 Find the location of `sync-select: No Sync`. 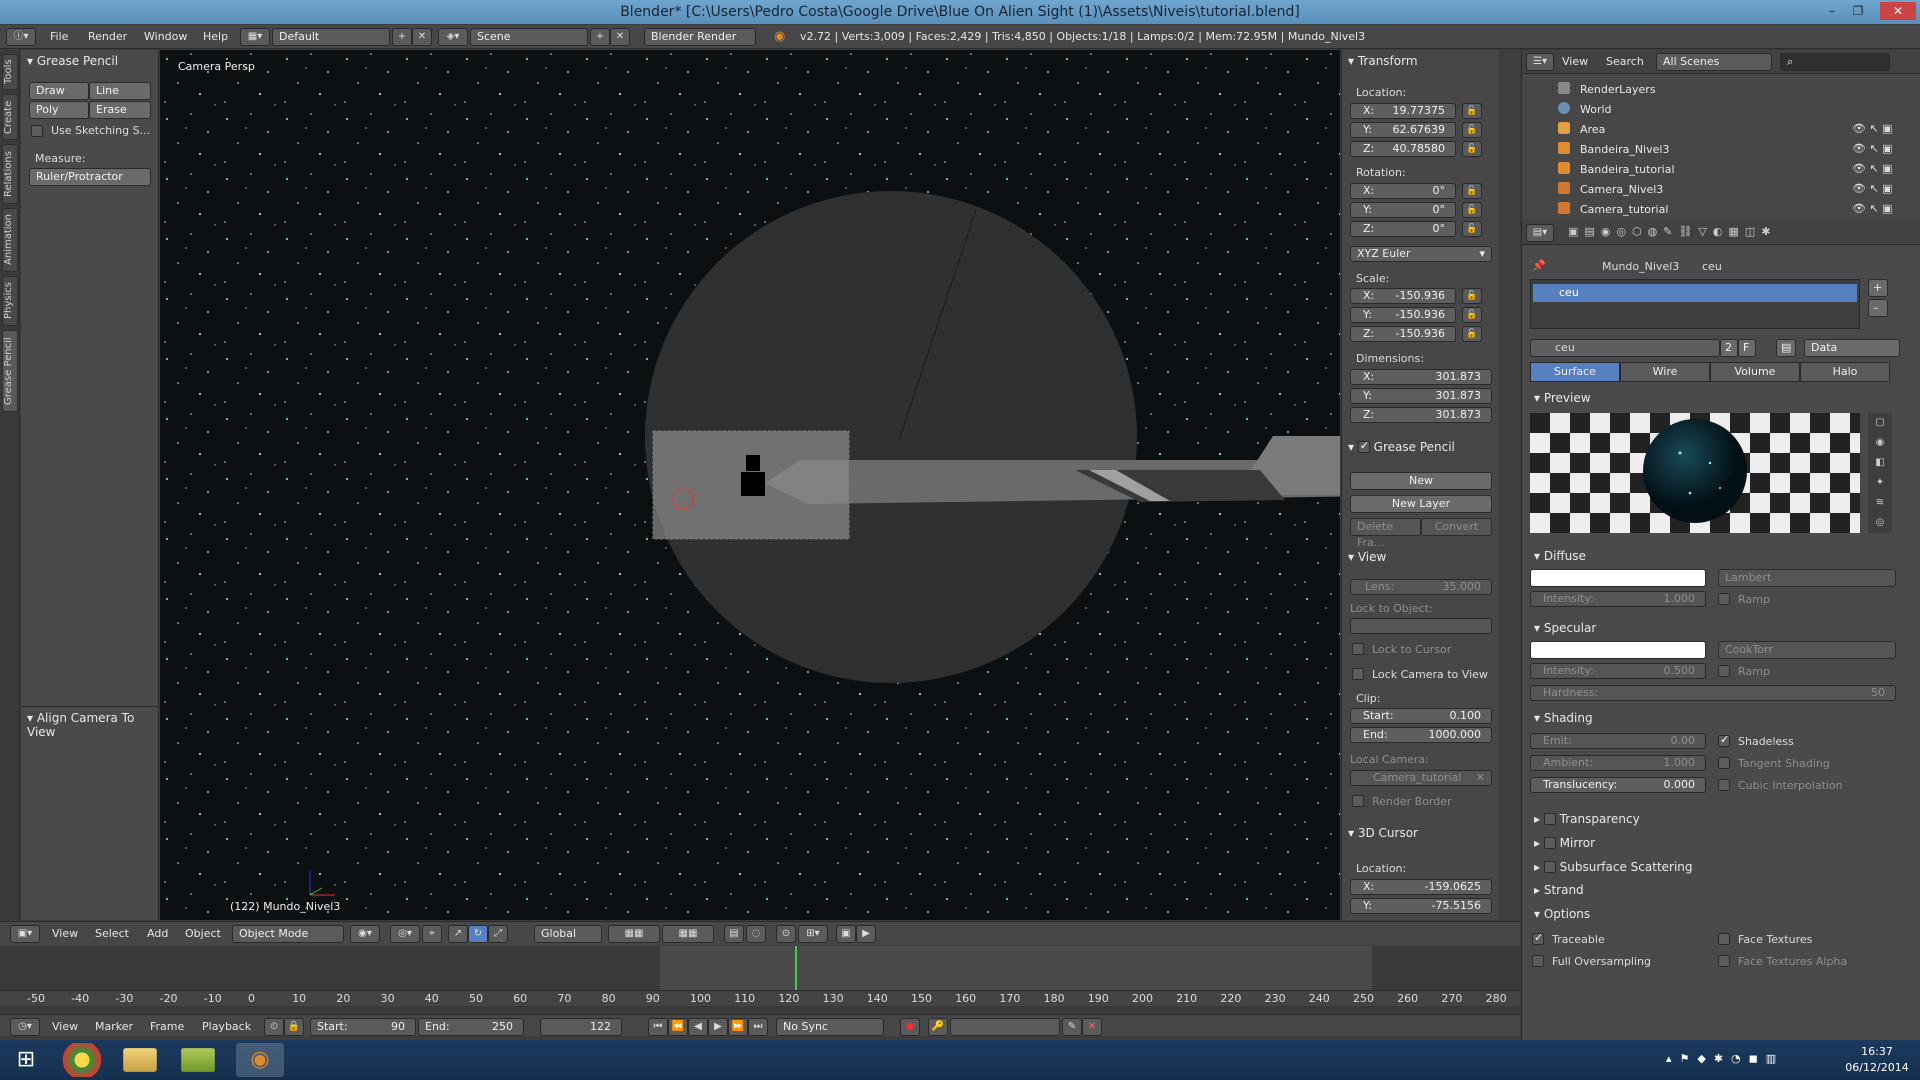

sync-select: No Sync is located at coordinates (830, 1027).